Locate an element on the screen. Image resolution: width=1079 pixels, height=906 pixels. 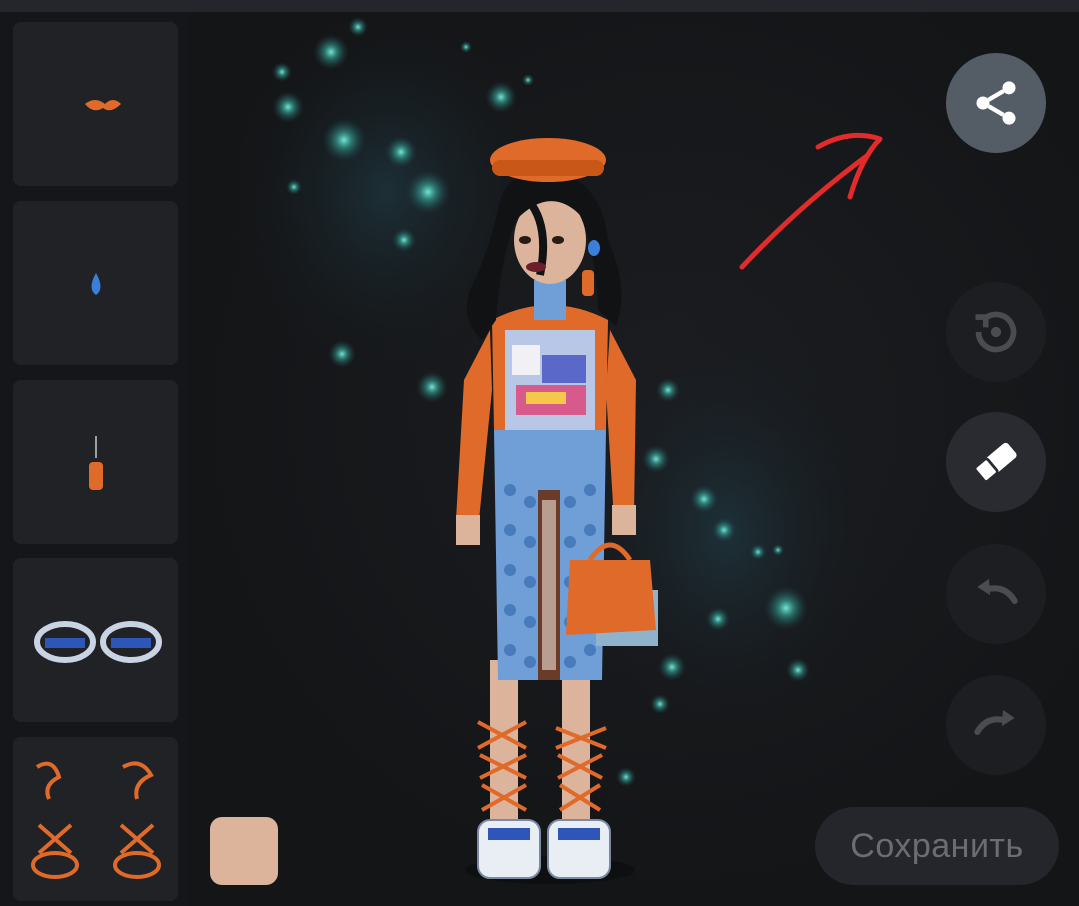
item-slot-blue-earring is located at coordinates (95, 283).